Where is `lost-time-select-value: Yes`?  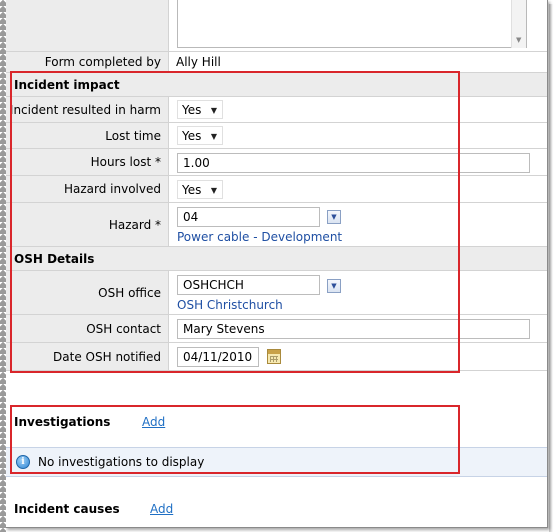 lost-time-select-value: Yes is located at coordinates (192, 135).